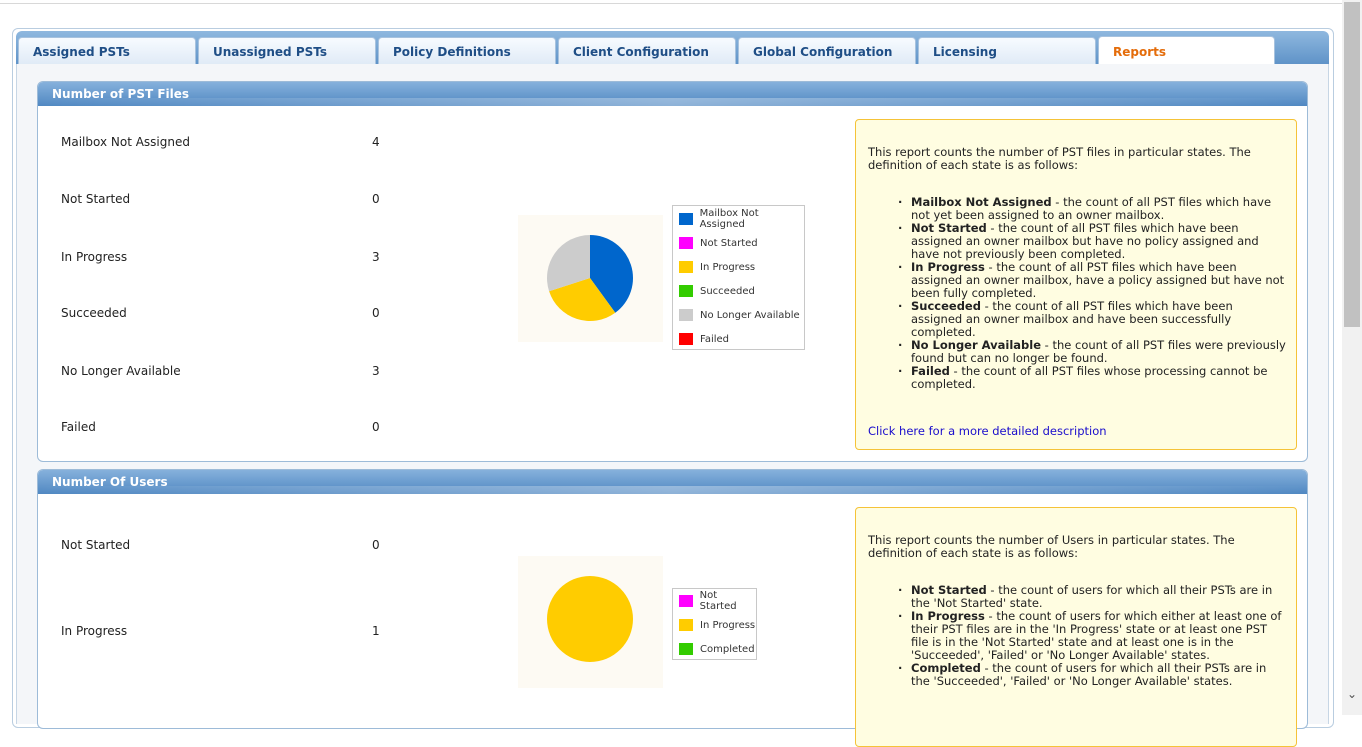 The width and height of the screenshot is (1362, 747). I want to click on legend-label: Succeeded, so click(727, 291).